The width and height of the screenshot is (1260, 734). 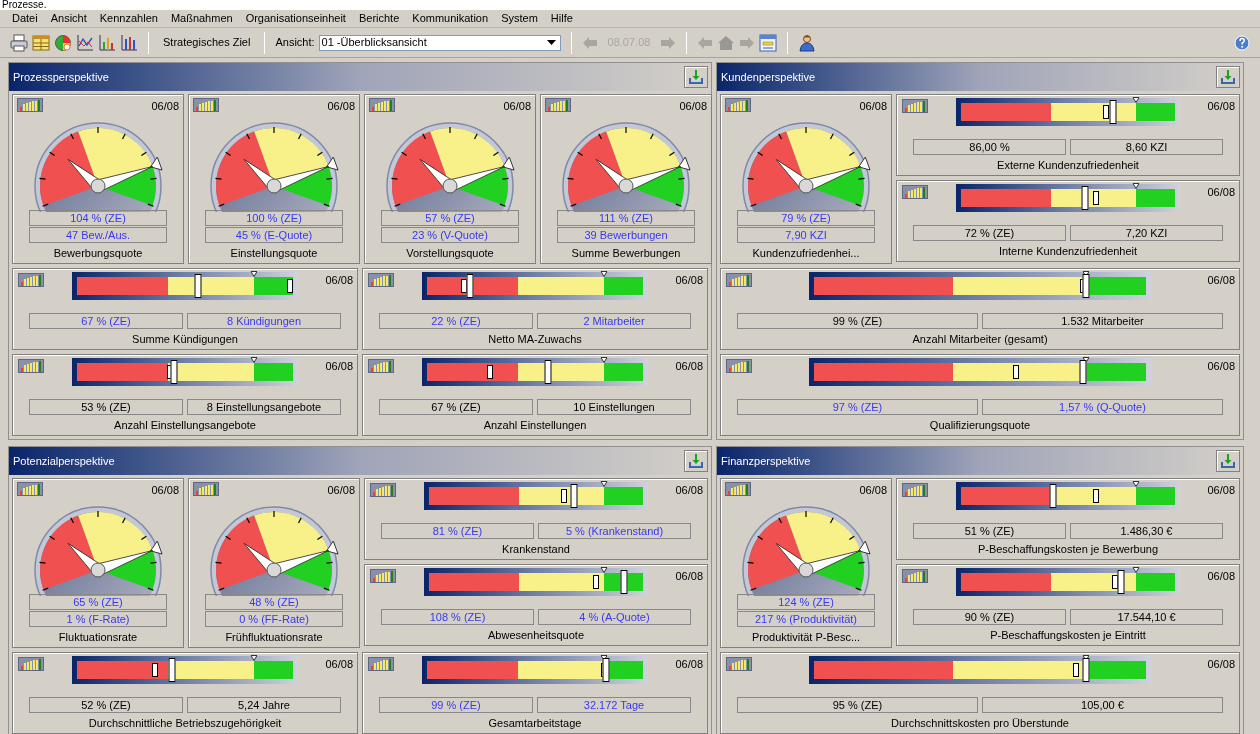 I want to click on kpi-label: Vorstellungsquote, so click(x=450, y=253).